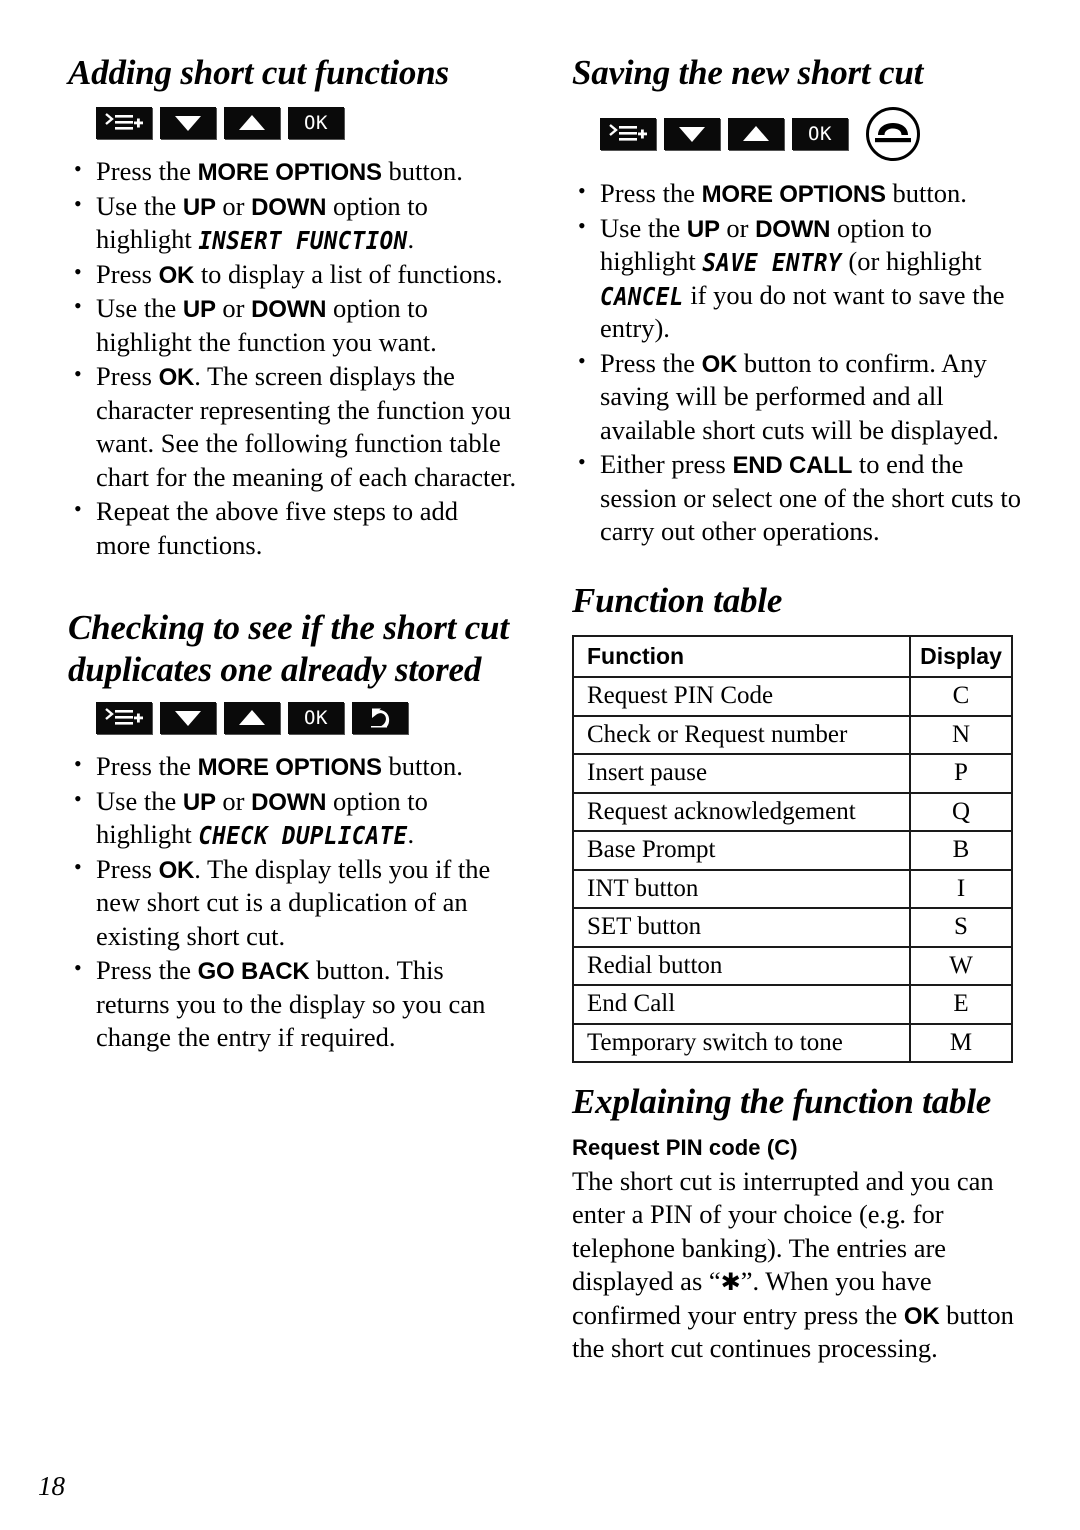 The height and width of the screenshot is (1530, 1080). What do you see at coordinates (792, 466) in the screenshot?
I see `emphasis-button-name: END CALL` at bounding box center [792, 466].